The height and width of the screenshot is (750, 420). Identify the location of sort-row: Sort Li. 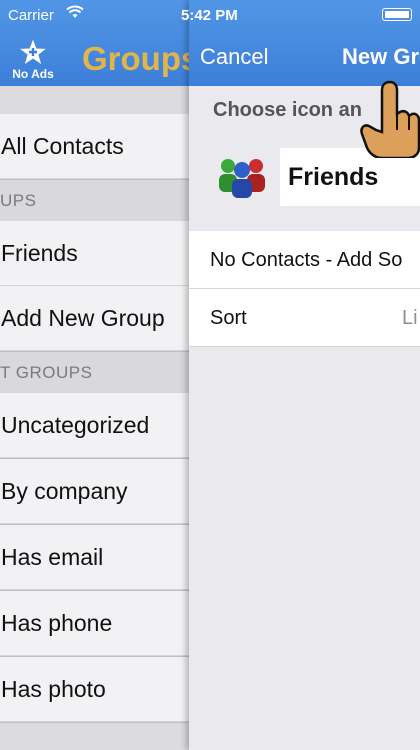
(304, 318).